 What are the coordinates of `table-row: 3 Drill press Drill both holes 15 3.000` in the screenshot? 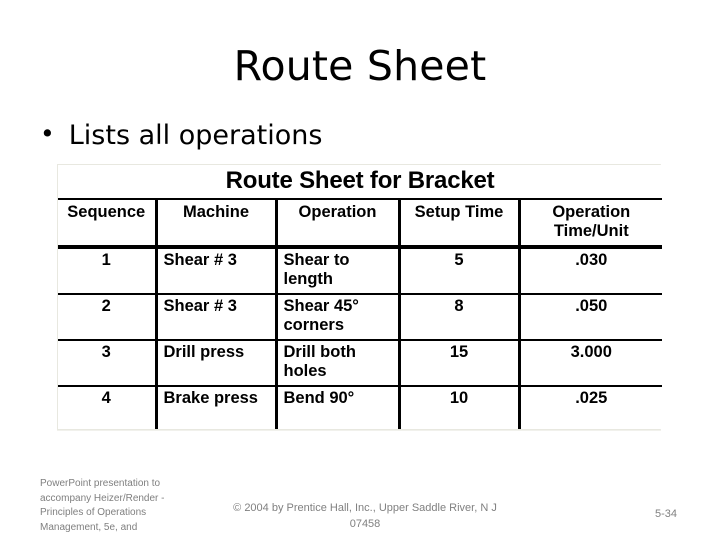 It's located at (360, 363).